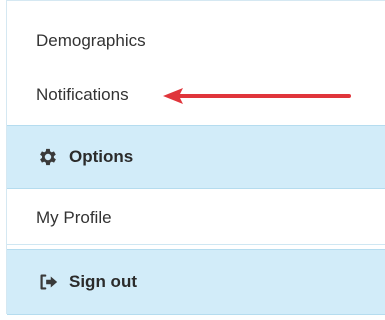 This screenshot has width=385, height=320. Describe the element at coordinates (103, 281) in the screenshot. I see `menu-section-label: Sign out` at that location.